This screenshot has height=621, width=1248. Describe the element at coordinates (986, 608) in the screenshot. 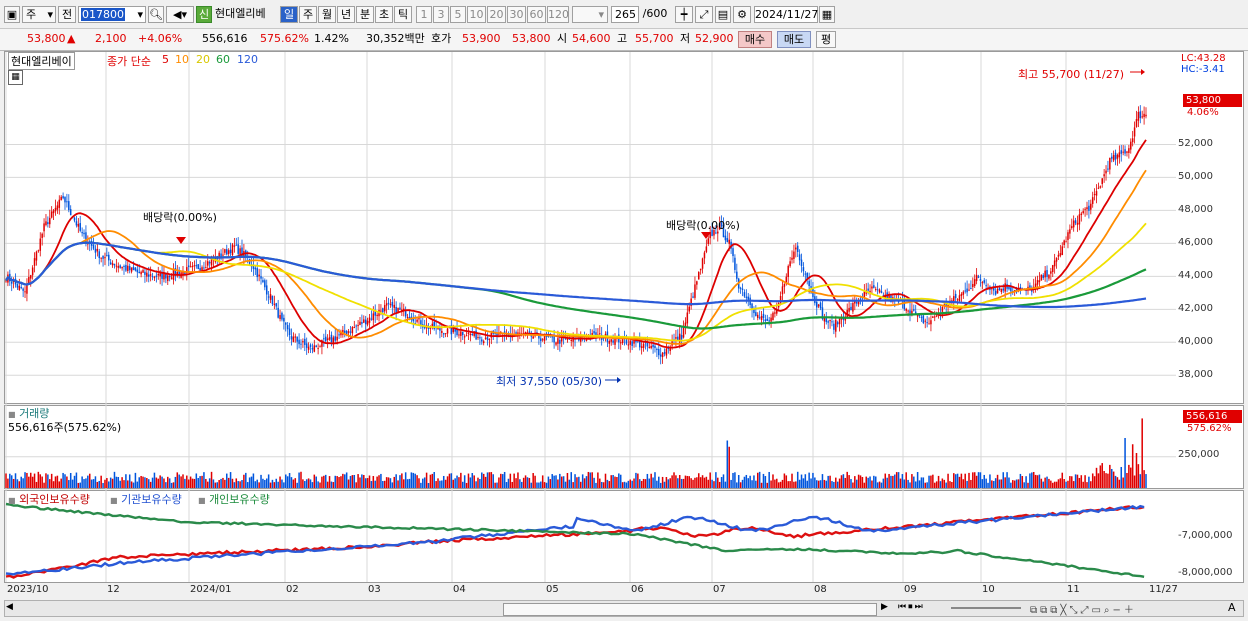

I see `zoom-slider` at that location.